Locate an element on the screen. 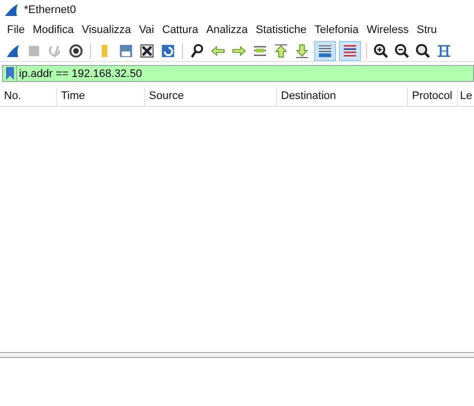 This screenshot has height=406, width=474. close-icon is located at coordinates (147, 51).